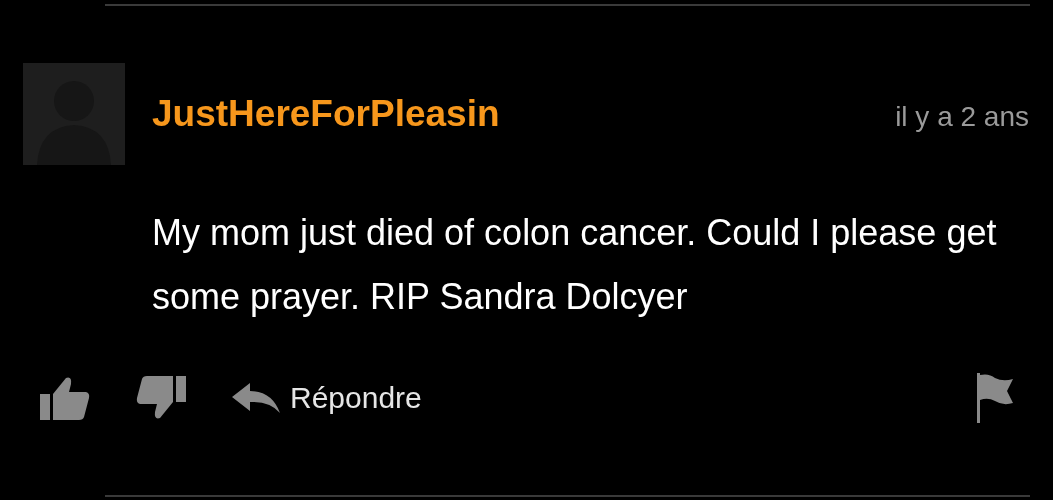 Image resolution: width=1053 pixels, height=500 pixels. I want to click on reply-arrow-icon, so click(256, 398).